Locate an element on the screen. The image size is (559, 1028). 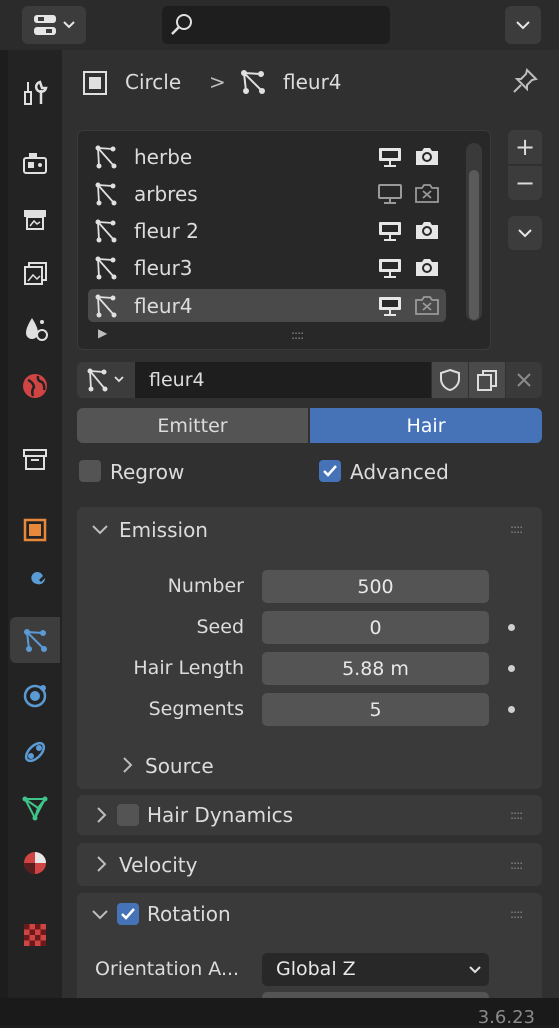
tab-data is located at coordinates (35, 808).